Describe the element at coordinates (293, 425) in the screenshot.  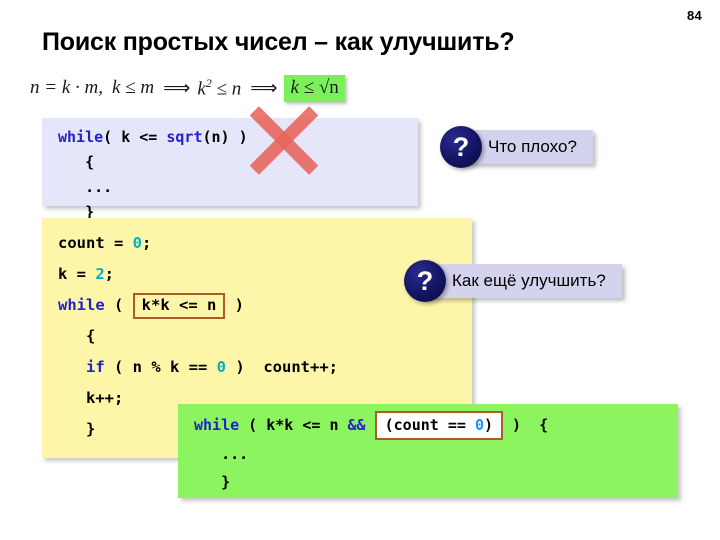
I see `code-text: ( k*k <= n` at that location.